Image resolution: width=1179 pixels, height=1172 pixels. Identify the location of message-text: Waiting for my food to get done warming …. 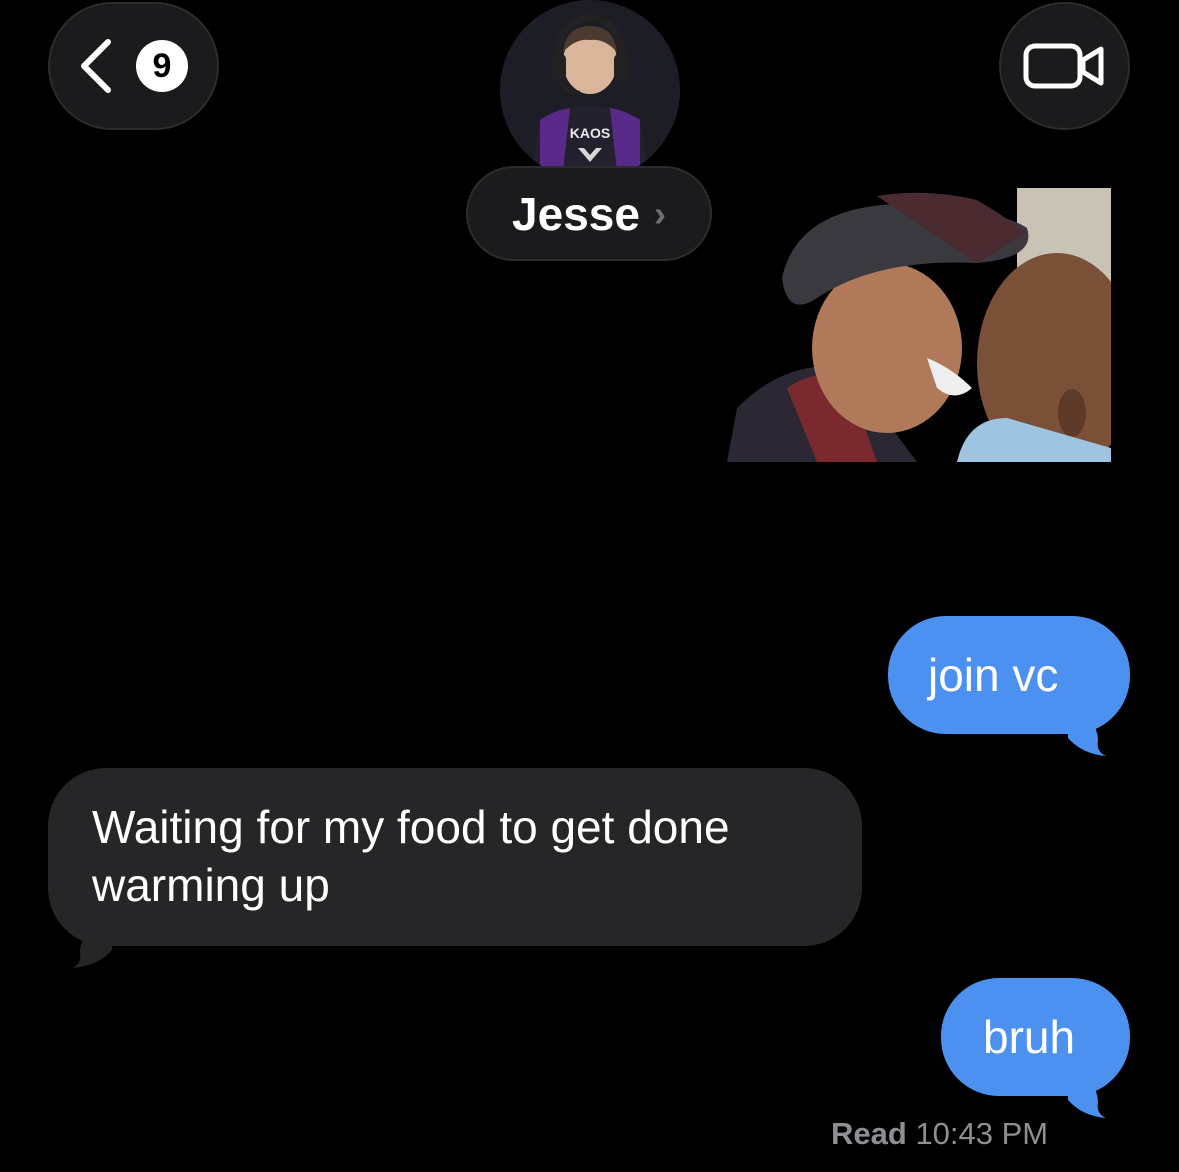
(411, 856).